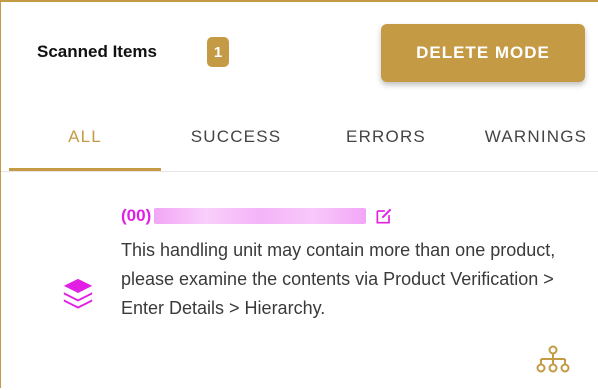 This screenshot has height=390, width=598. Describe the element at coordinates (483, 53) in the screenshot. I see `delete-mode-button: DELETE MODE` at that location.